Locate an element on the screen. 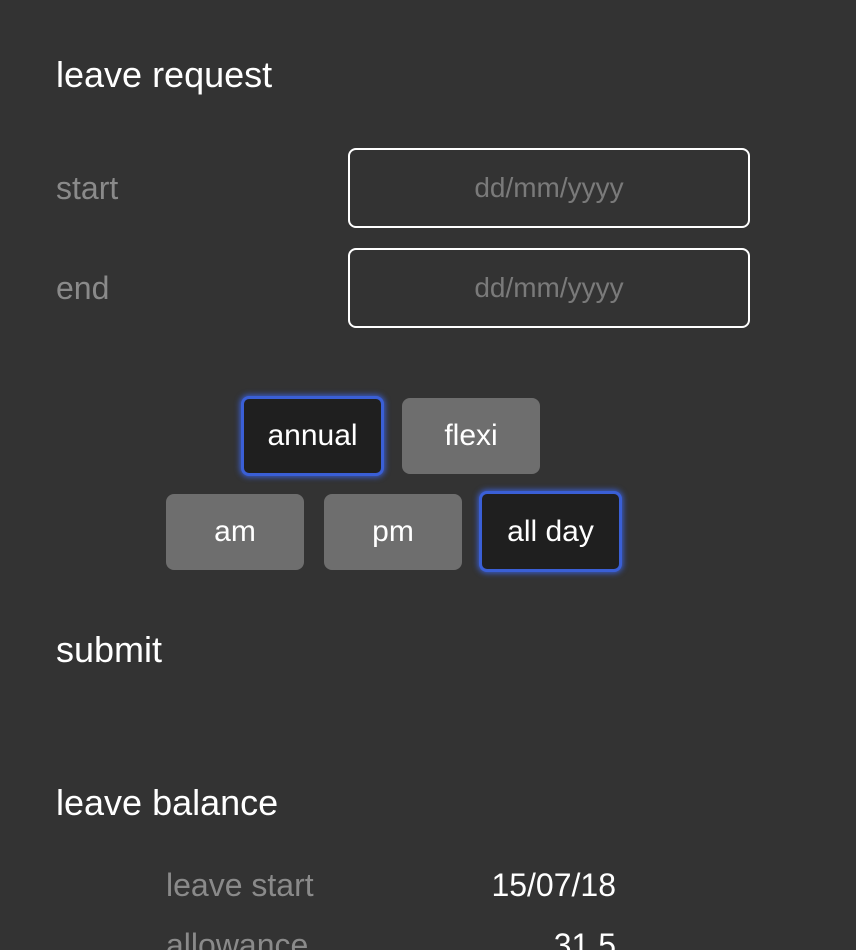  leave-type-annual-button: annual is located at coordinates (312, 436).